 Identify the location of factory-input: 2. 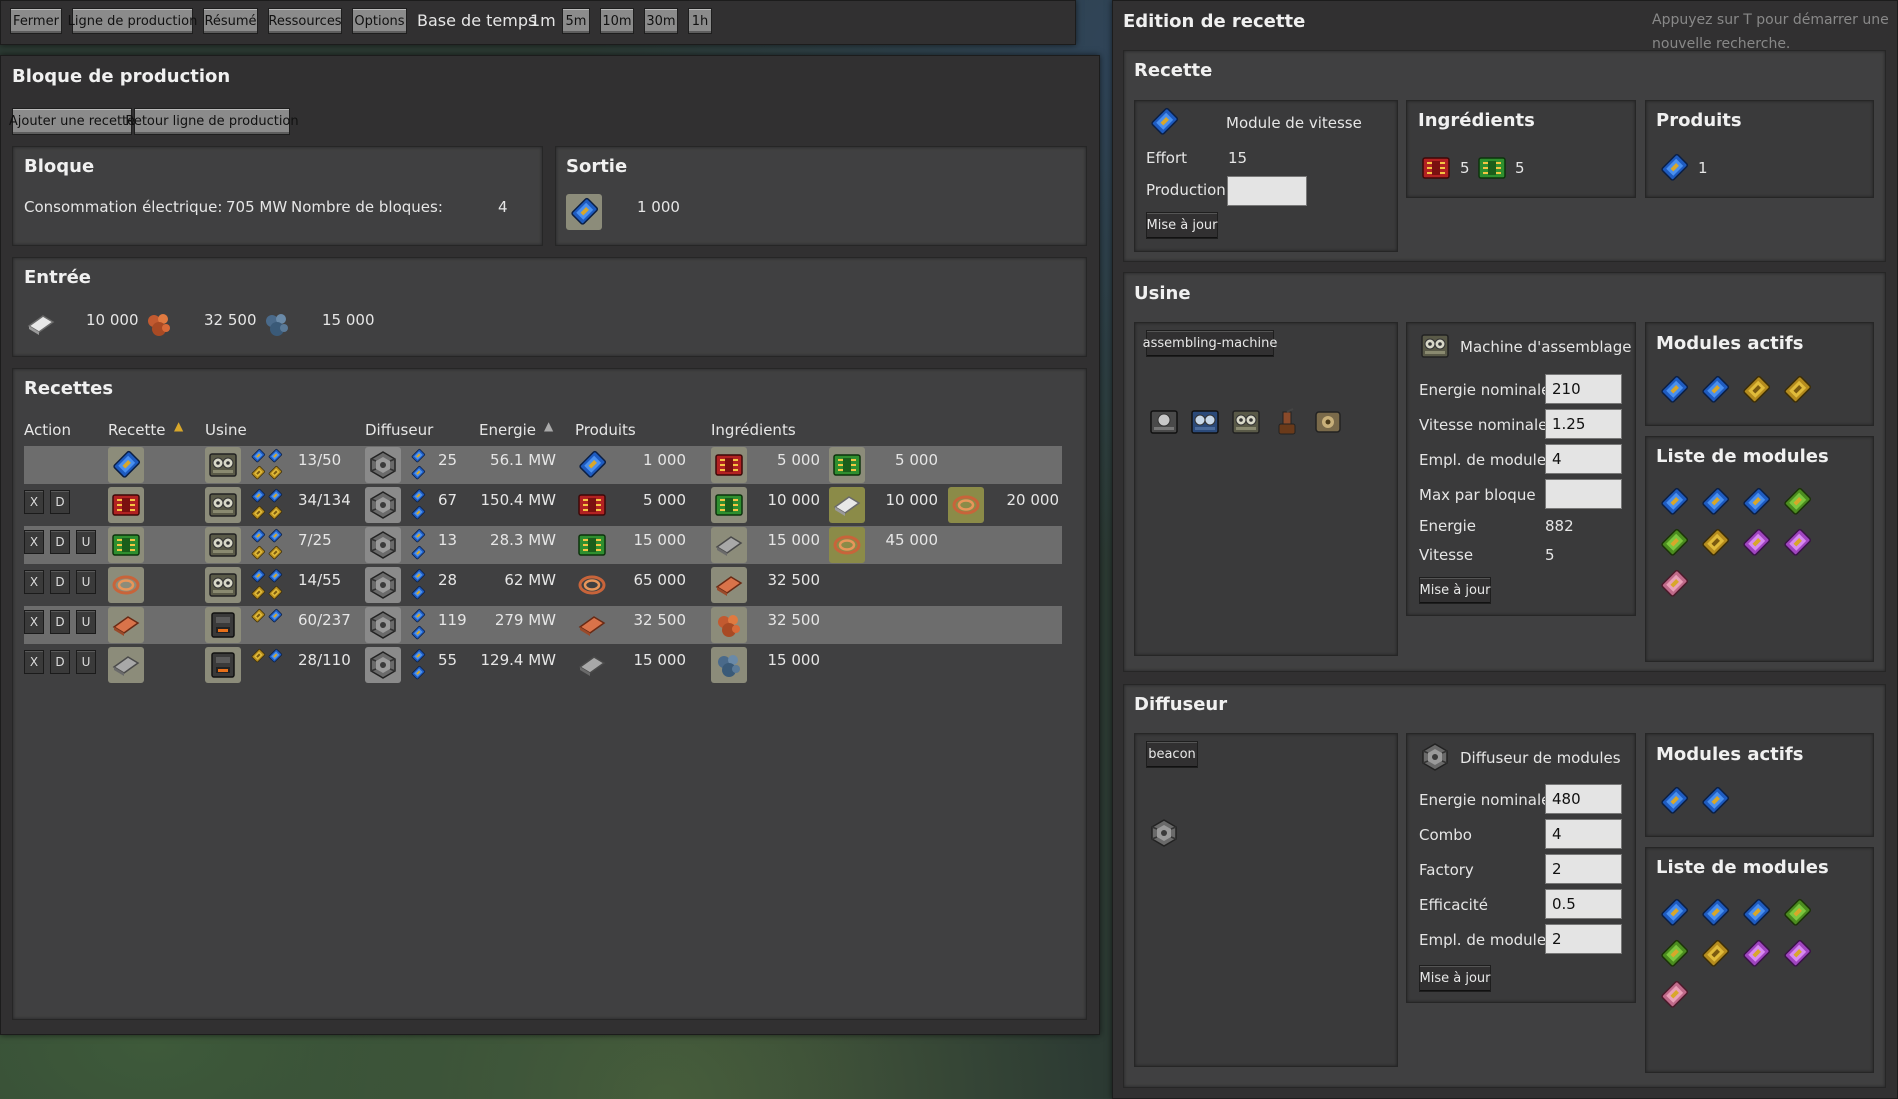
(1583, 869).